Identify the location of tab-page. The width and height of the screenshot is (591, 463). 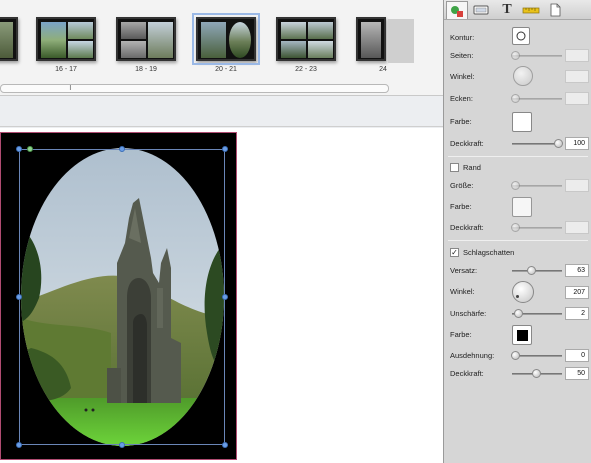
(555, 10).